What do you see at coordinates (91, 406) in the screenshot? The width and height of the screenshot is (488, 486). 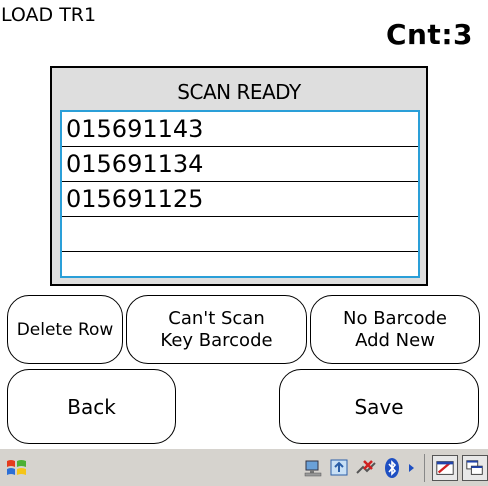 I see `back-button: Back` at bounding box center [91, 406].